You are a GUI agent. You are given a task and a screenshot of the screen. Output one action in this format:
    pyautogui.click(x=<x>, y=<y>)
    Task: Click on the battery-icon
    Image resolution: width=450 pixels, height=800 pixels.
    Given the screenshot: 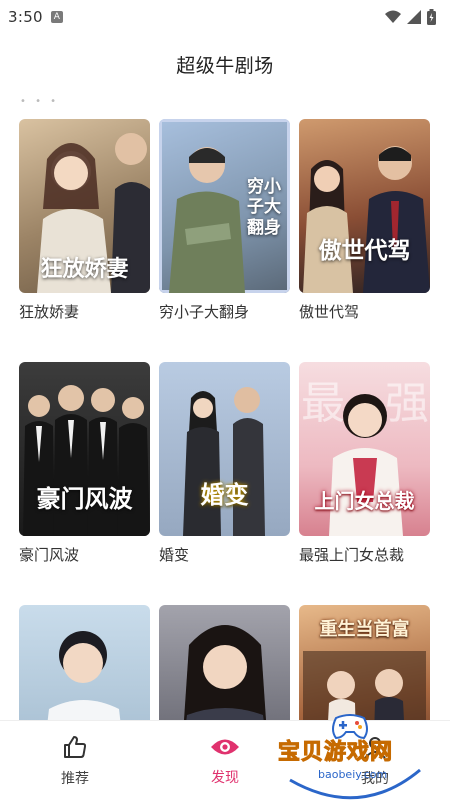 What is the action you would take?
    pyautogui.click(x=431, y=17)
    